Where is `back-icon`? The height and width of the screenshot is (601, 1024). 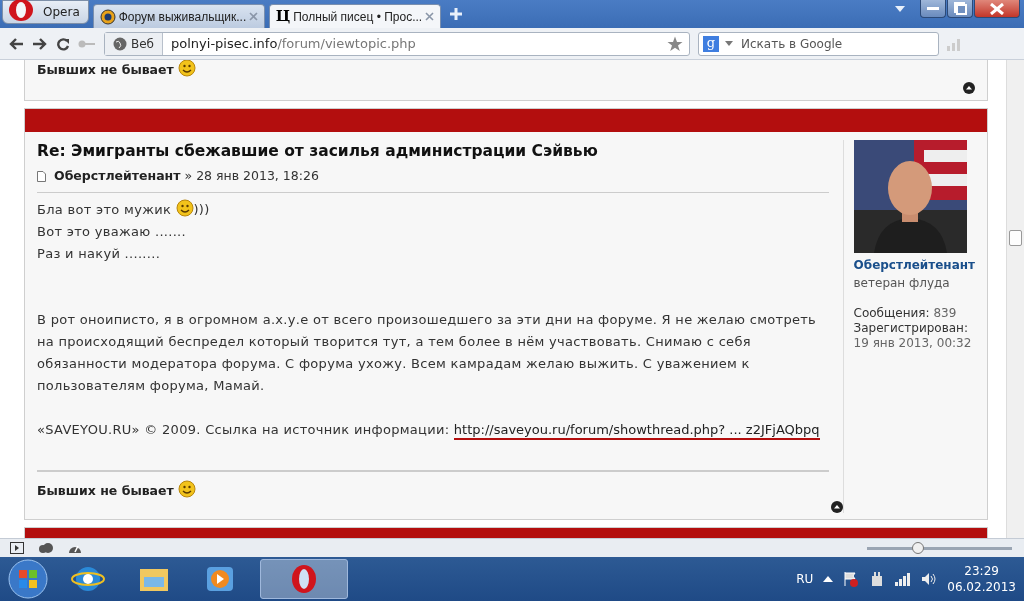
back-icon is located at coordinates (16, 43).